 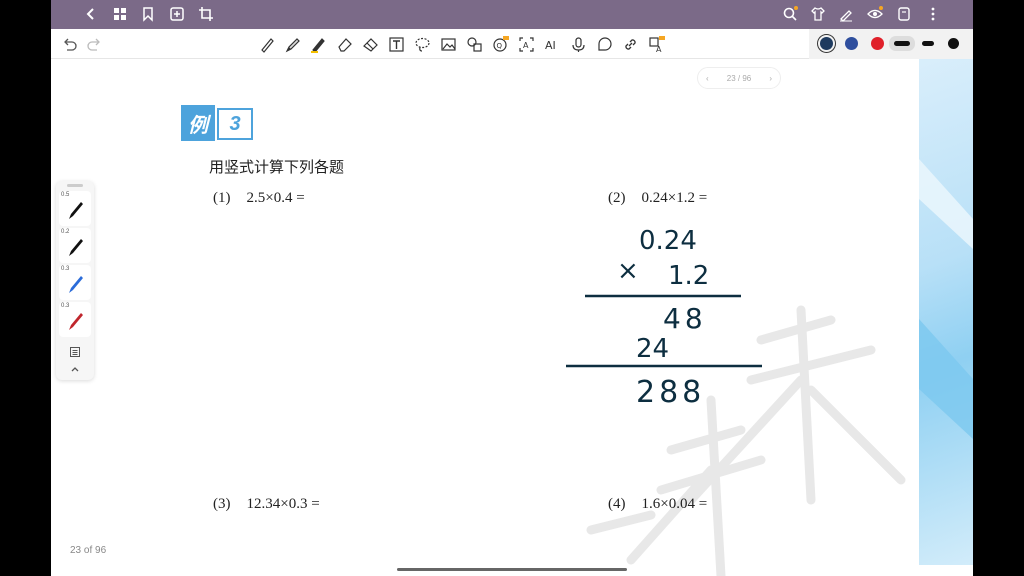 I want to click on example-label: 例, so click(x=198, y=123).